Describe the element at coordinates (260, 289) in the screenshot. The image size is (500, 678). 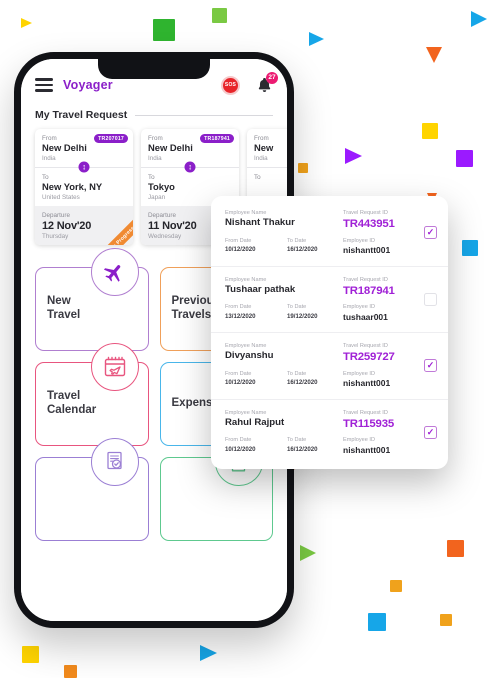
I see `employee-name-value: Tushaar pathak` at that location.